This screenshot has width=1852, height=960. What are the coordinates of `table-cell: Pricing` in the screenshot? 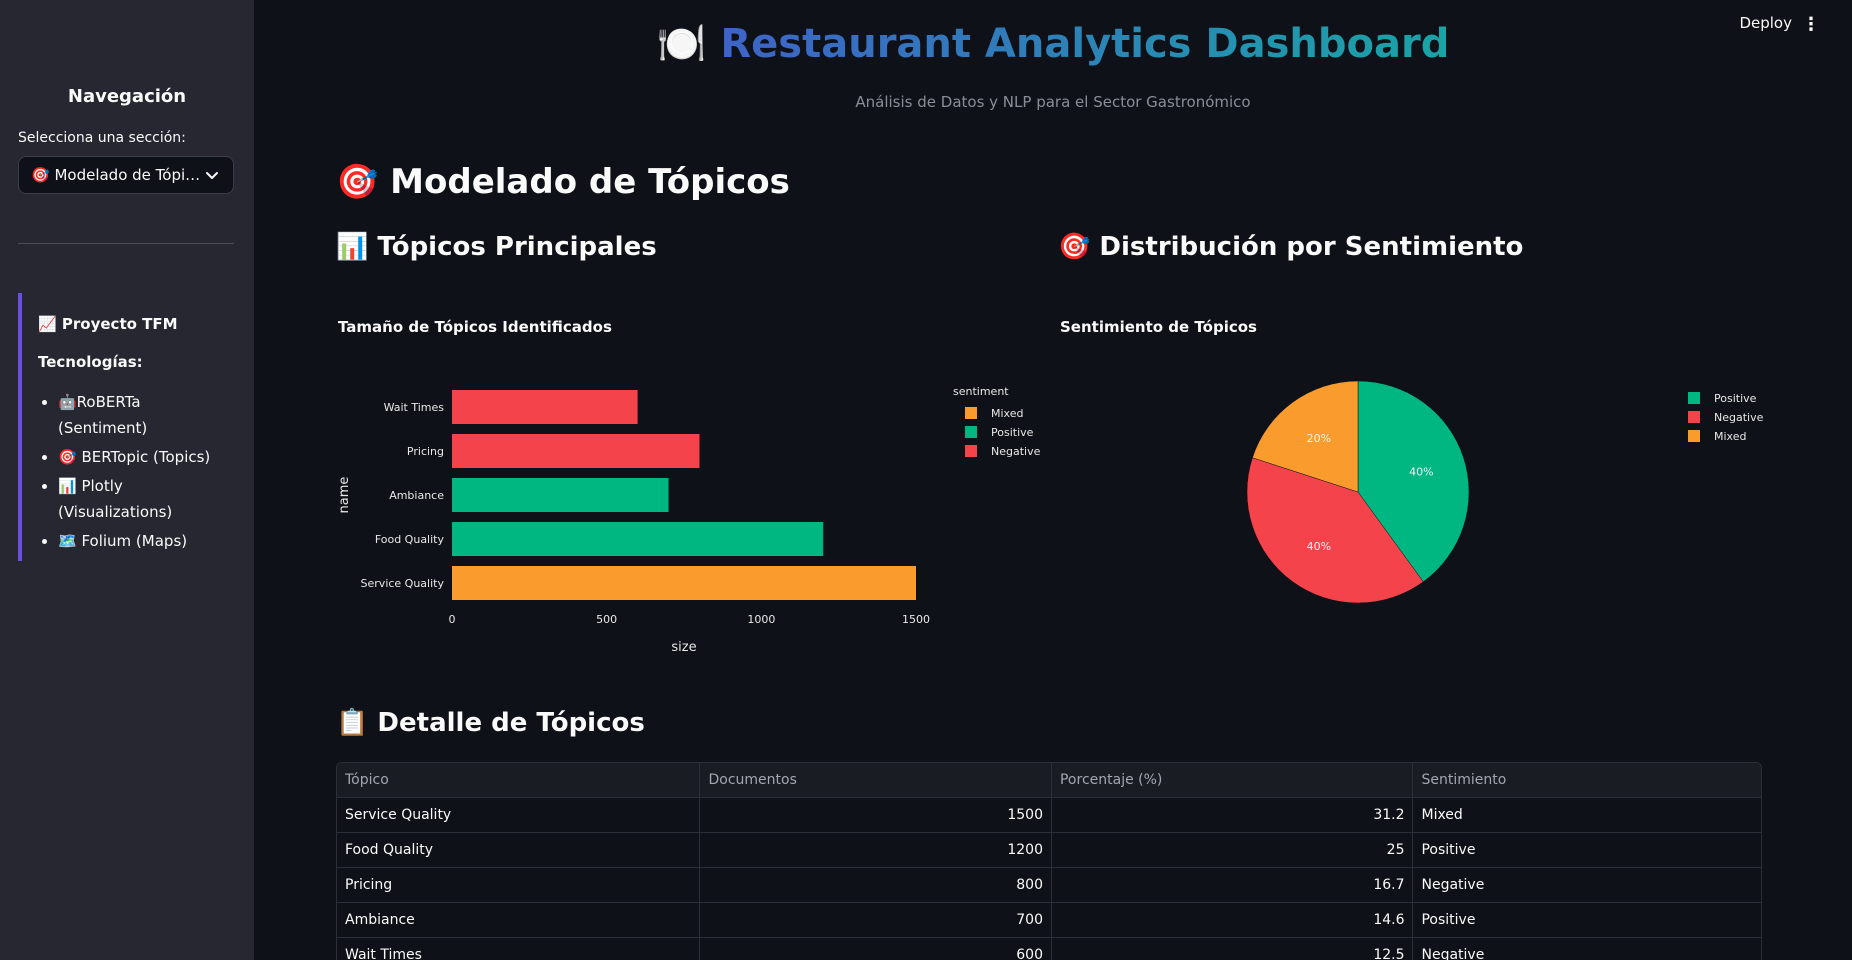 It's located at (519, 885).